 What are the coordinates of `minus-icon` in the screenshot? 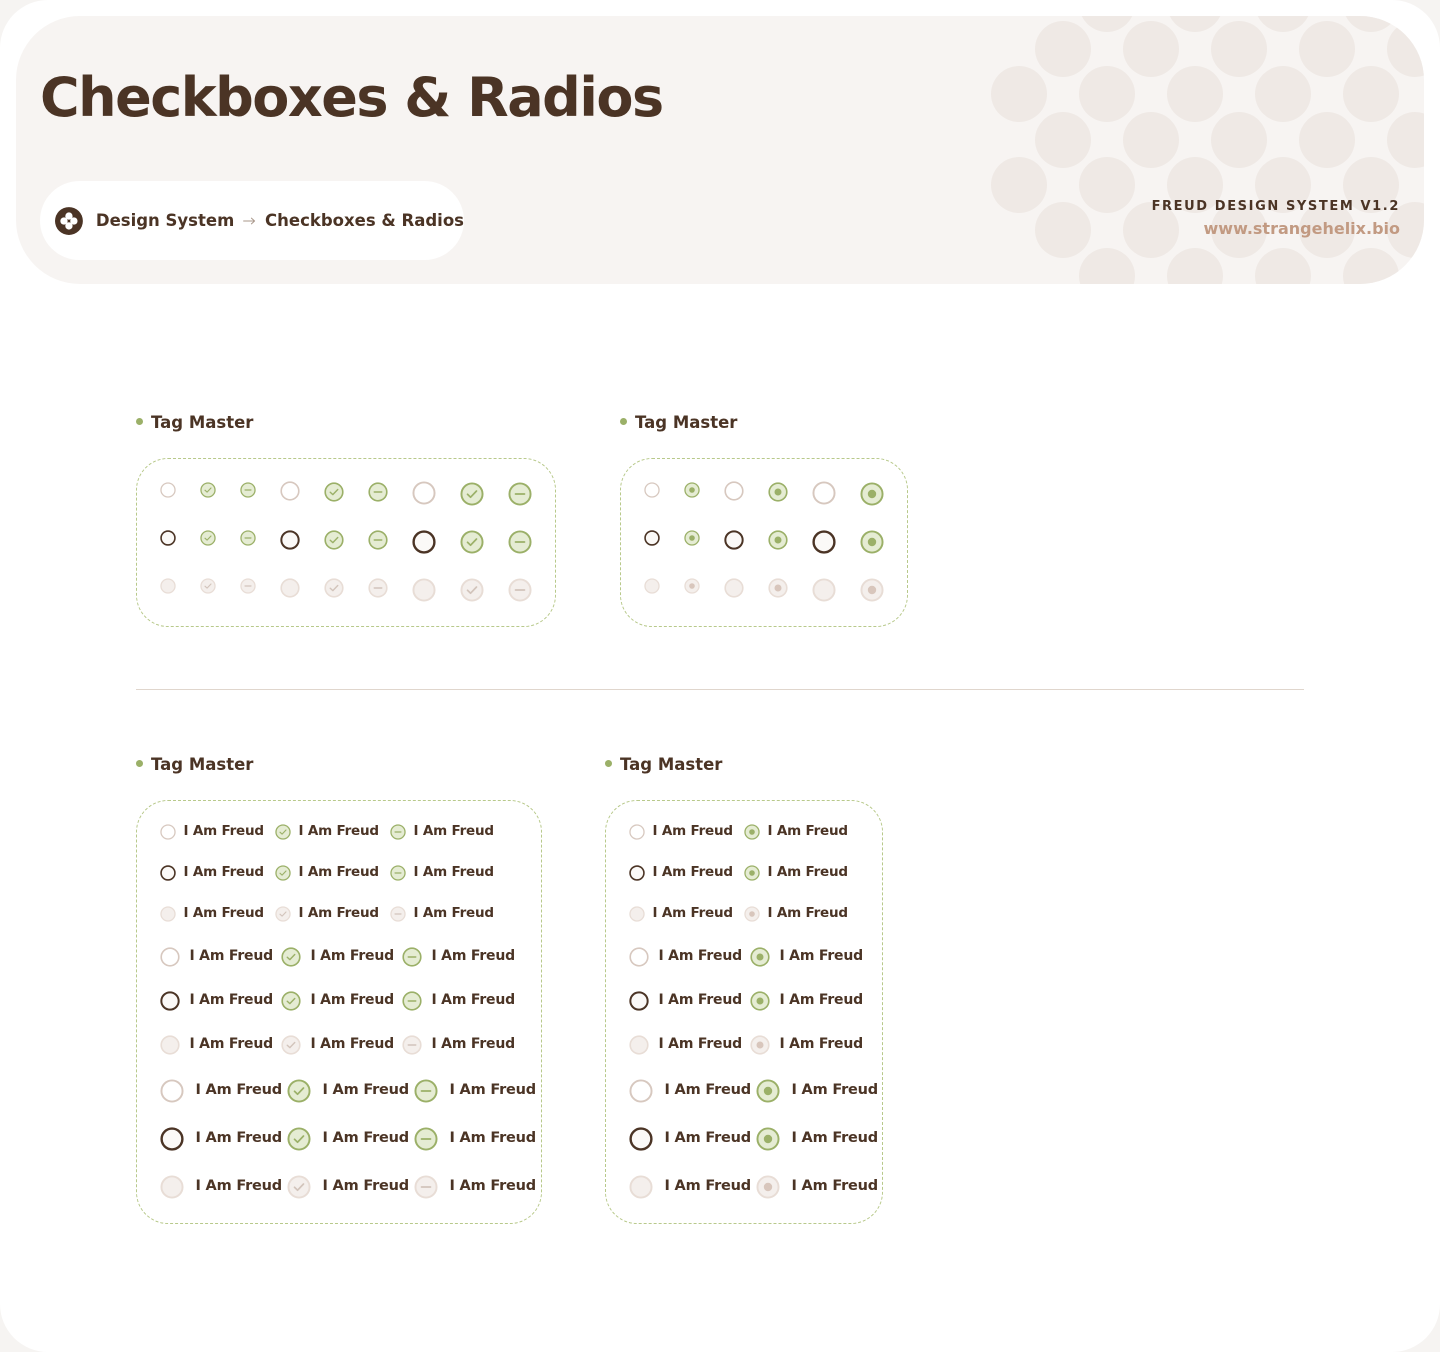 It's located at (377, 539).